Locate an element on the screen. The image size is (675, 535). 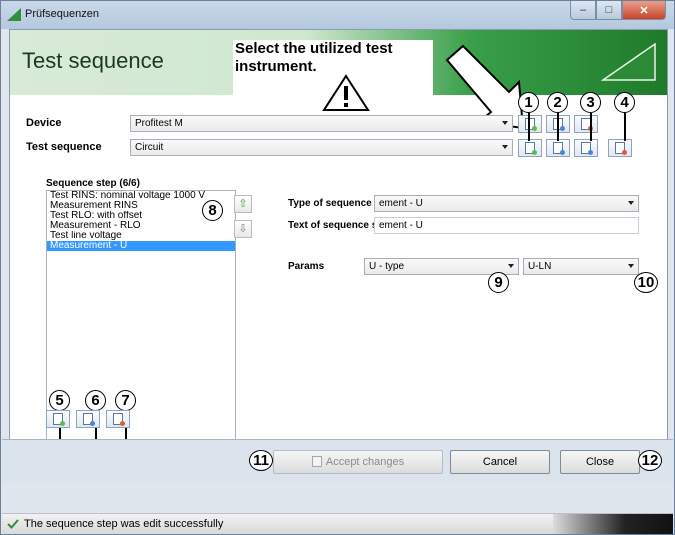
add-step-button is located at coordinates (58, 419).